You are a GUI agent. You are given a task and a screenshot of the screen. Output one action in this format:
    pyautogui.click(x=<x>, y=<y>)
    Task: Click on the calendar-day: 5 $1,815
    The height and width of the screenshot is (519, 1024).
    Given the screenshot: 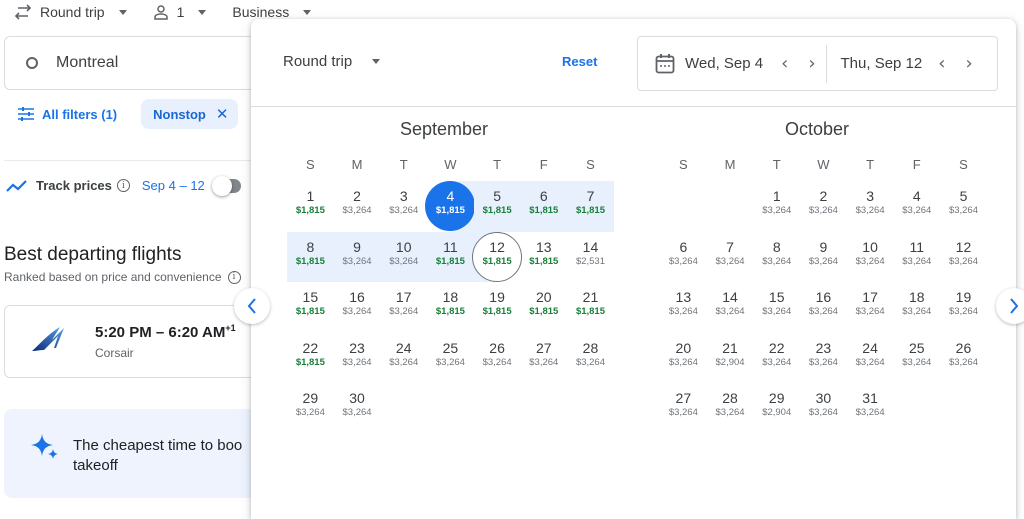 What is the action you would take?
    pyautogui.click(x=497, y=206)
    